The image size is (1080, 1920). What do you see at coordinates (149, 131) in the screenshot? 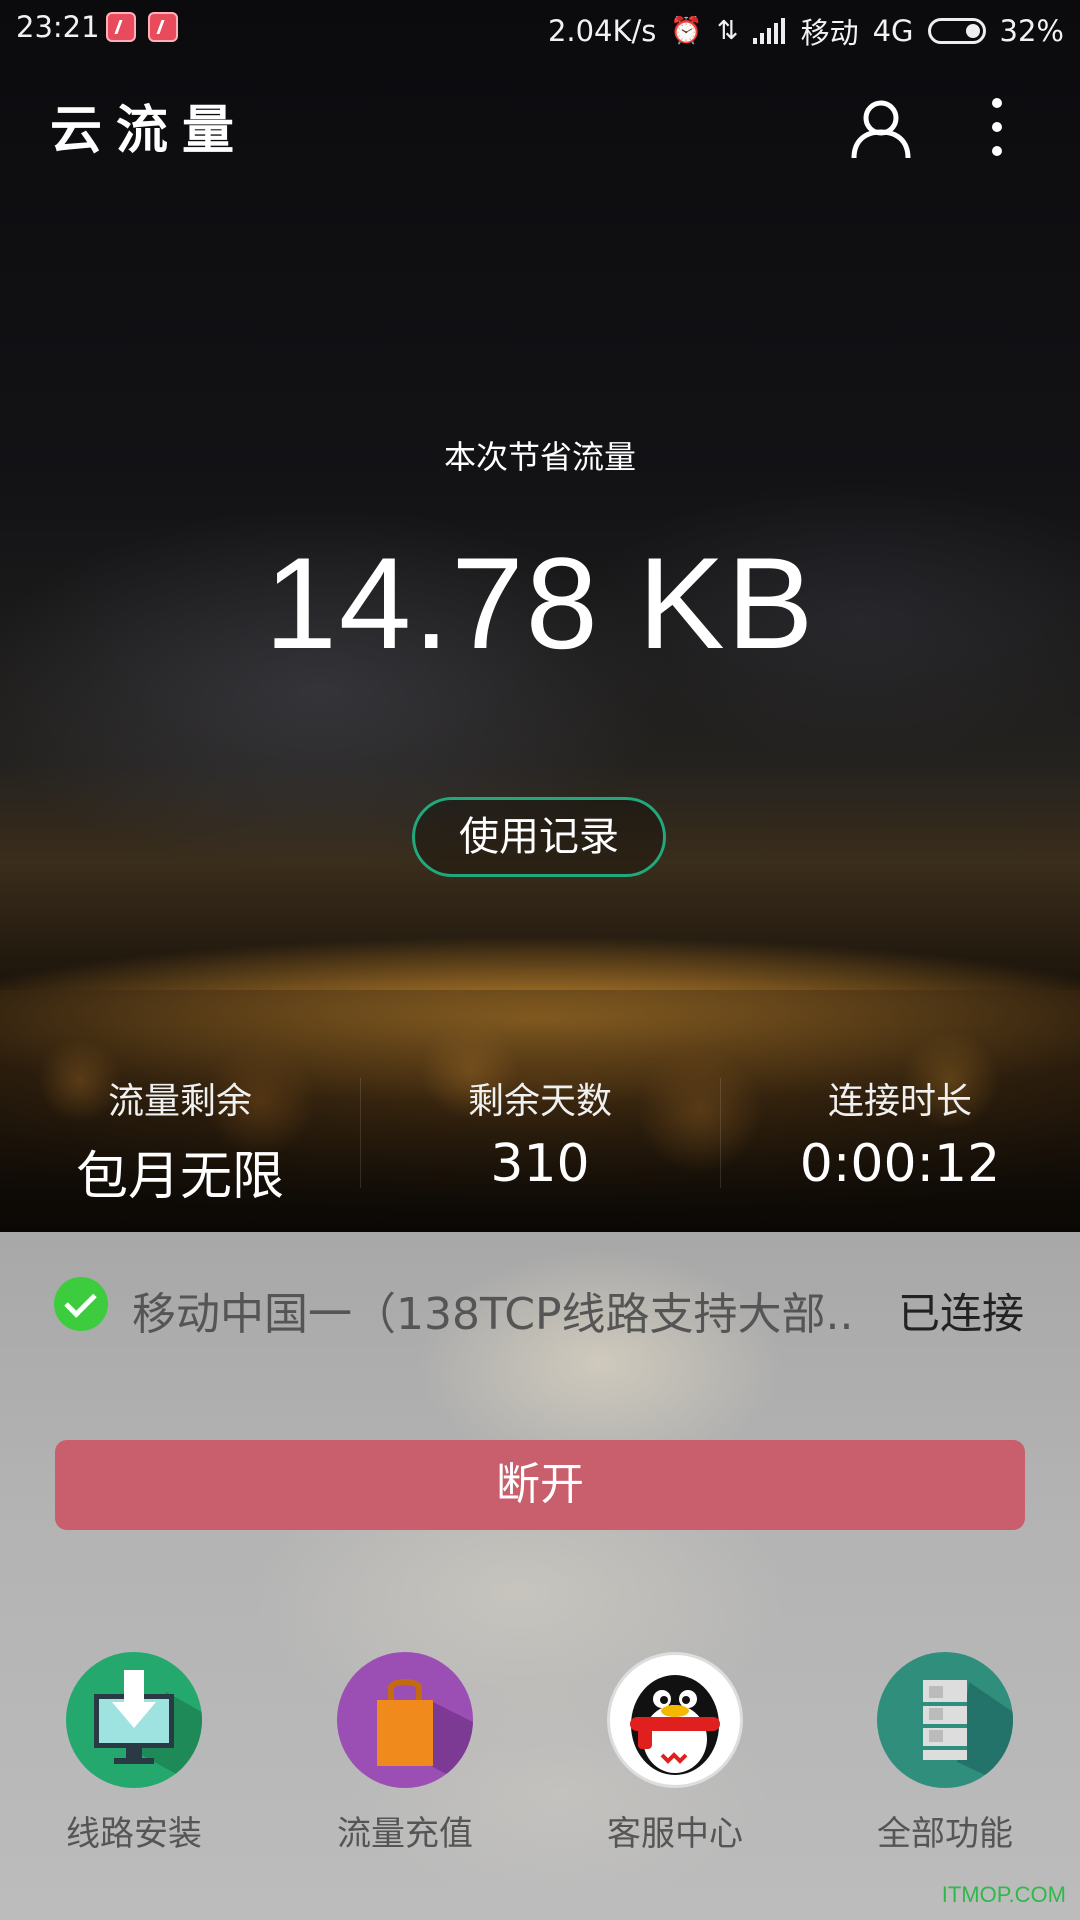
I see `app-title: 云流量` at bounding box center [149, 131].